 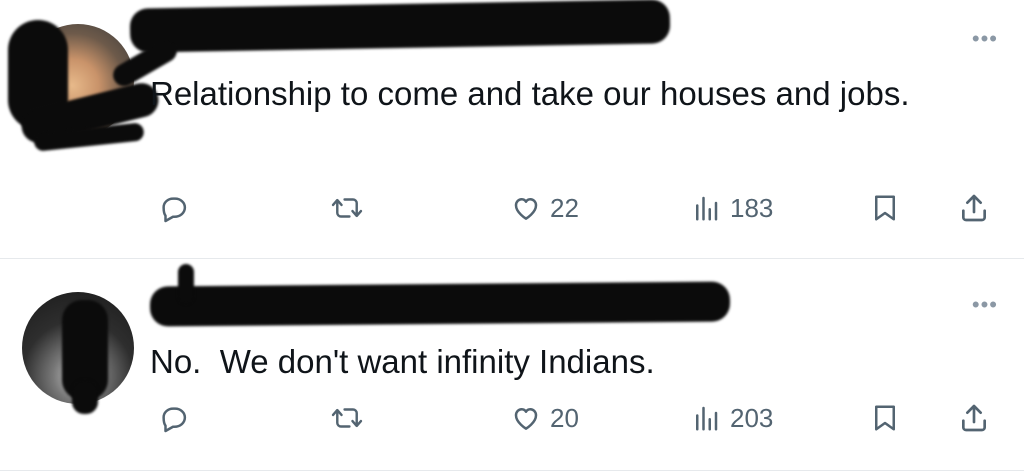 What do you see at coordinates (544, 208) in the screenshot?
I see `like-button: 22` at bounding box center [544, 208].